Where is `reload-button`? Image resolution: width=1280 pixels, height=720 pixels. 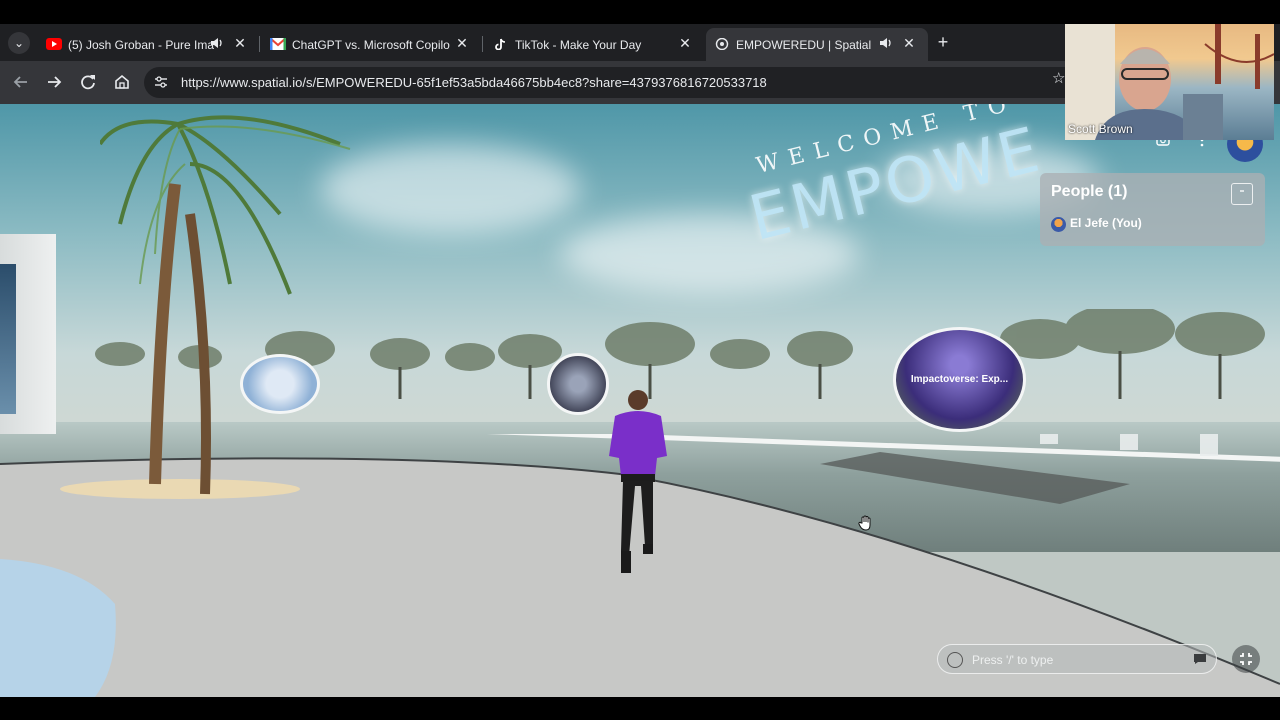
reload-button is located at coordinates (88, 82).